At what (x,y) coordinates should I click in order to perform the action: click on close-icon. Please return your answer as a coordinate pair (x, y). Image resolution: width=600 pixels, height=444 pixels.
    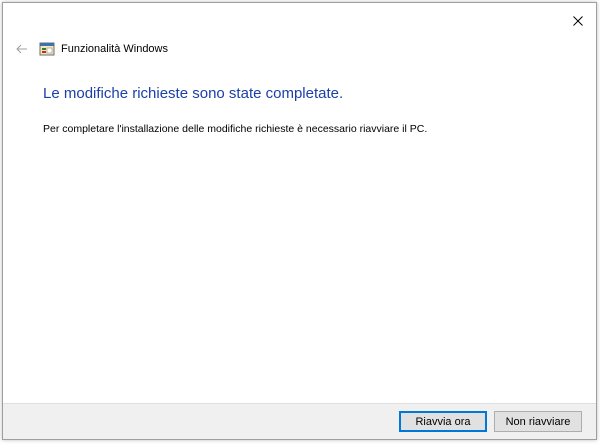
    Looking at the image, I should click on (578, 21).